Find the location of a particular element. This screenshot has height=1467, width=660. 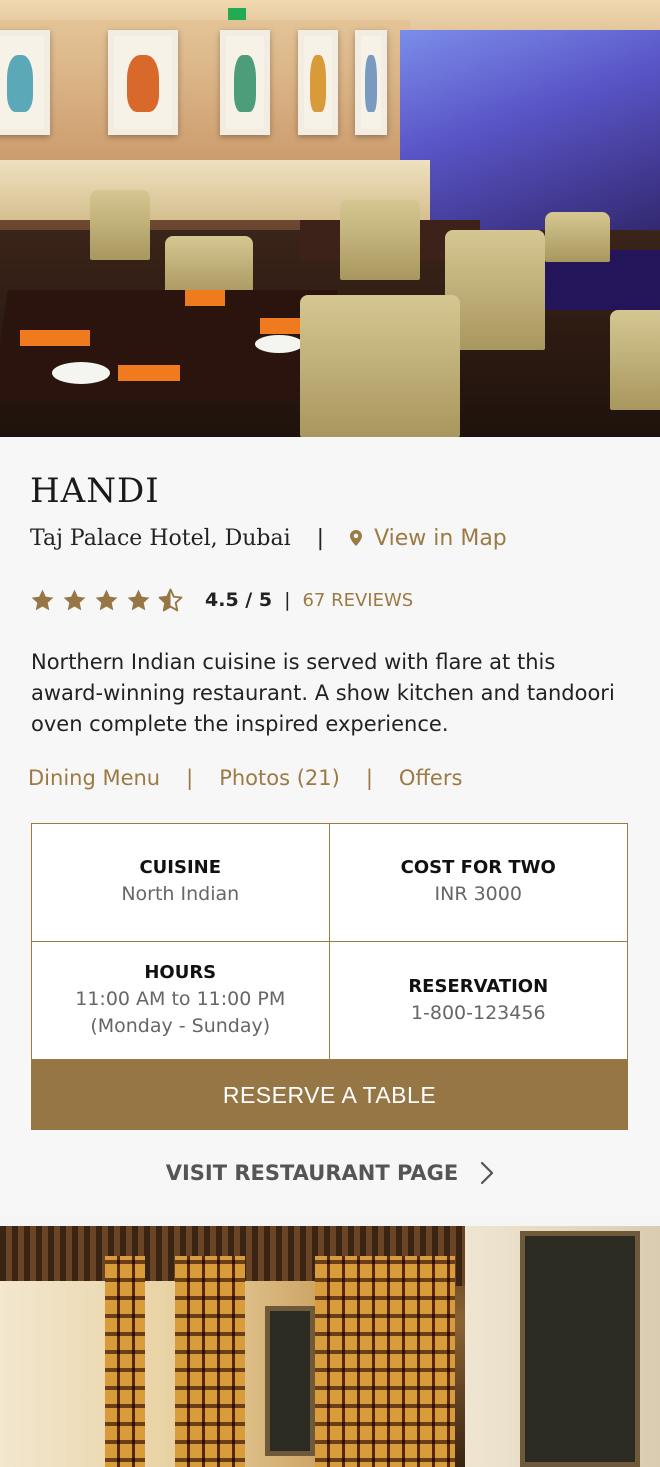

reservation-phone: 1-800-123456 is located at coordinates (478, 1013).